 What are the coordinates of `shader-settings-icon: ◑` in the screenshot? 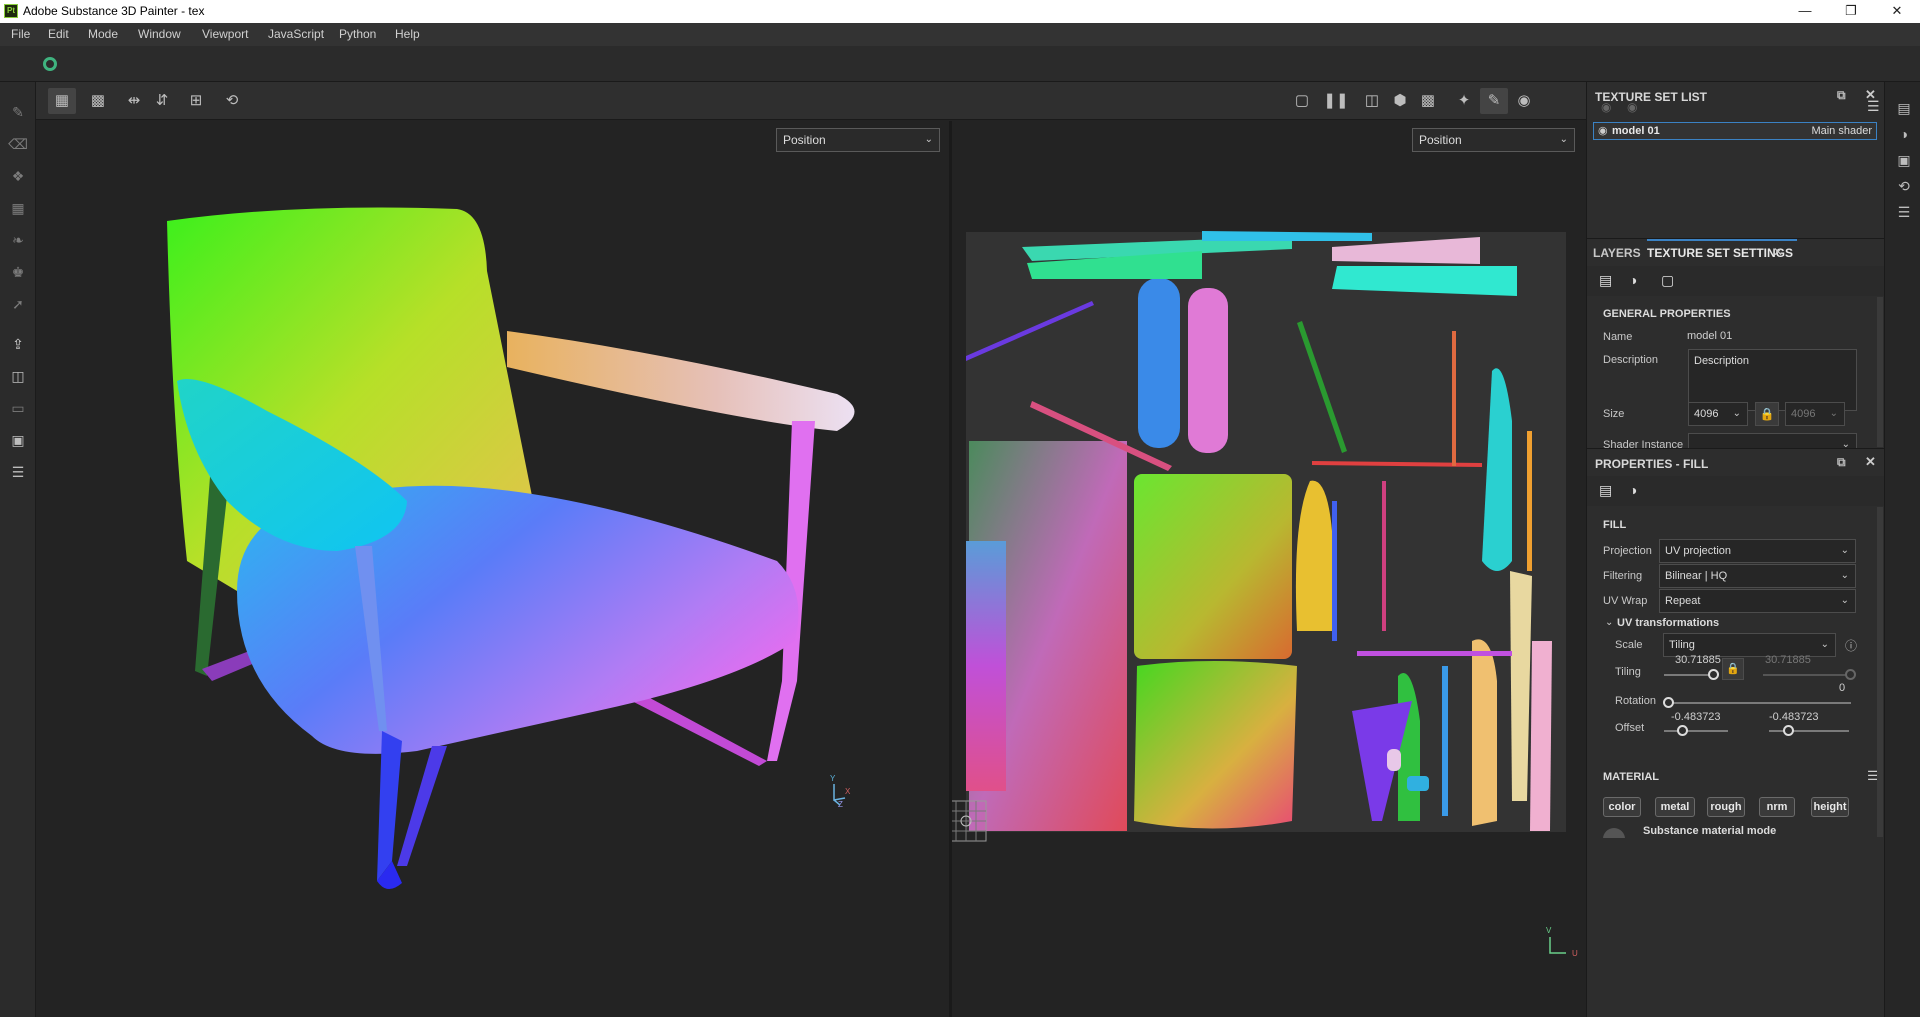 It's located at (1904, 135).